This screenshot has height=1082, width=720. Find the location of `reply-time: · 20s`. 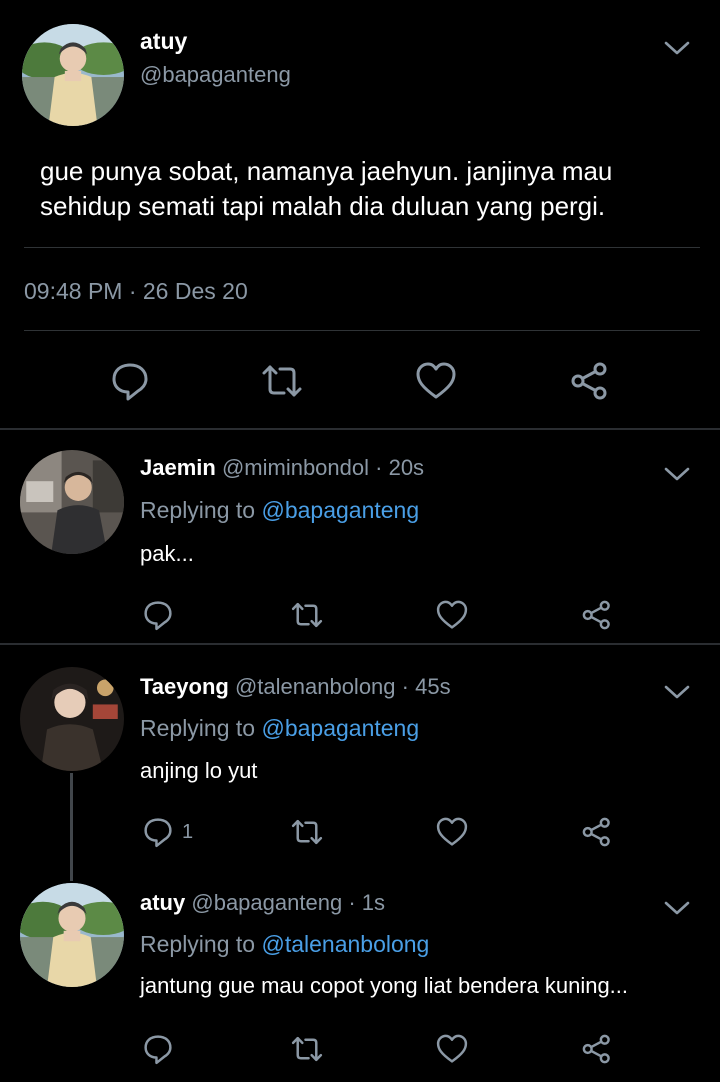

reply-time: · 20s is located at coordinates (400, 467).